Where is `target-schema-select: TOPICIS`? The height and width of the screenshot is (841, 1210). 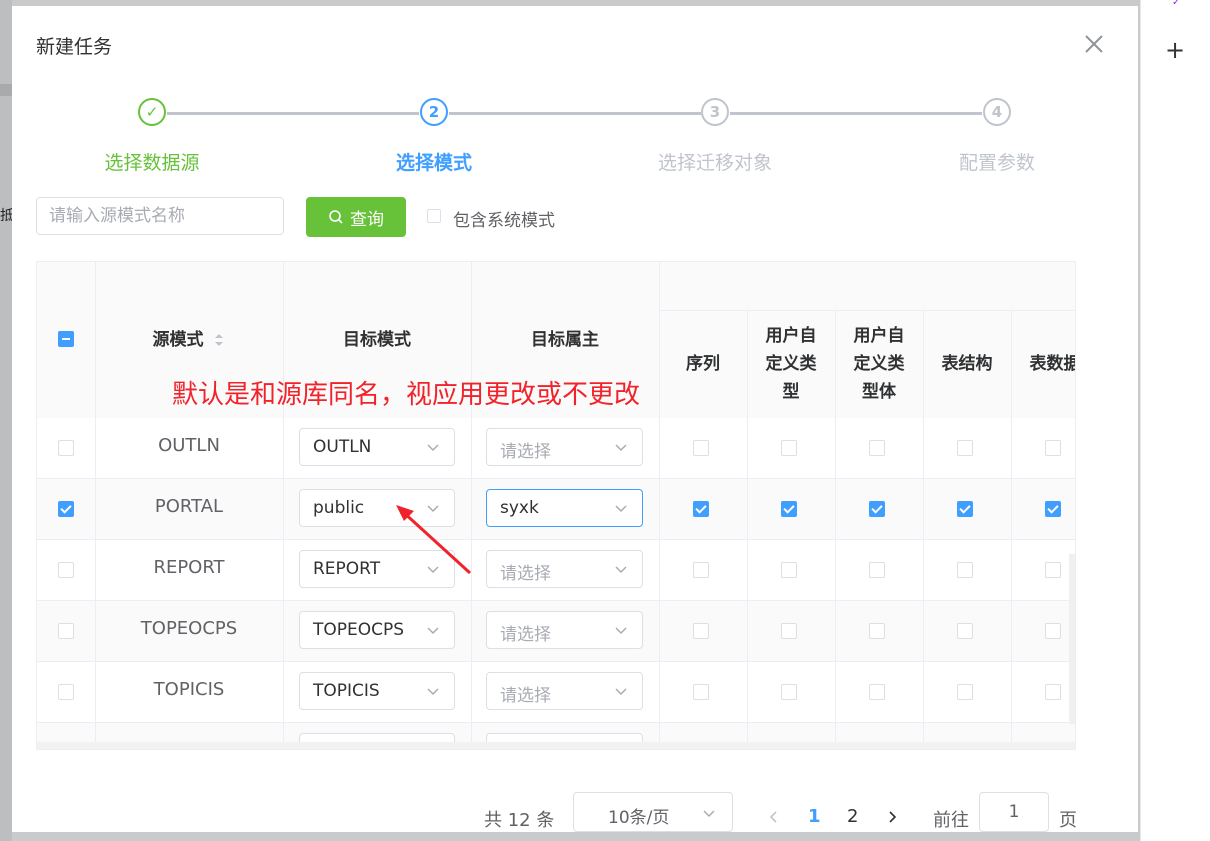 target-schema-select: TOPICIS is located at coordinates (377, 691).